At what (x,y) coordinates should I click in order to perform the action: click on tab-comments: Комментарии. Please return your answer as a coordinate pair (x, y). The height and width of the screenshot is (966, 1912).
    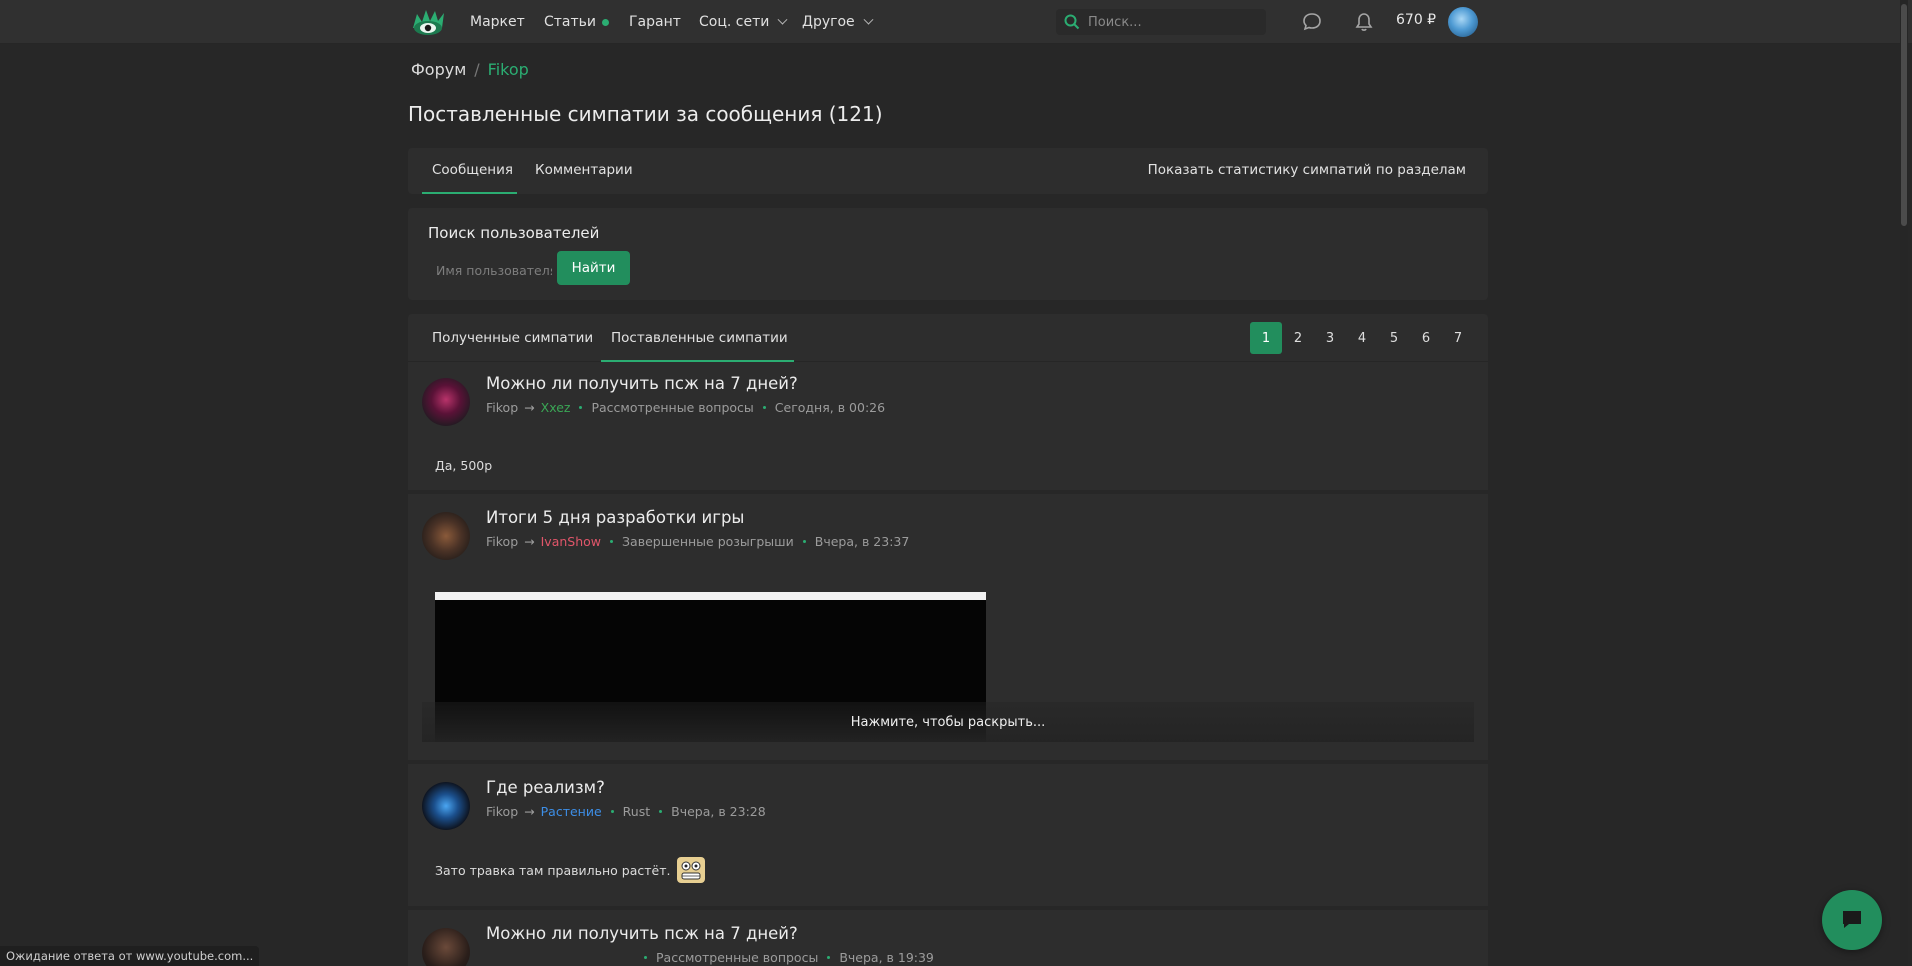
    Looking at the image, I should click on (584, 170).